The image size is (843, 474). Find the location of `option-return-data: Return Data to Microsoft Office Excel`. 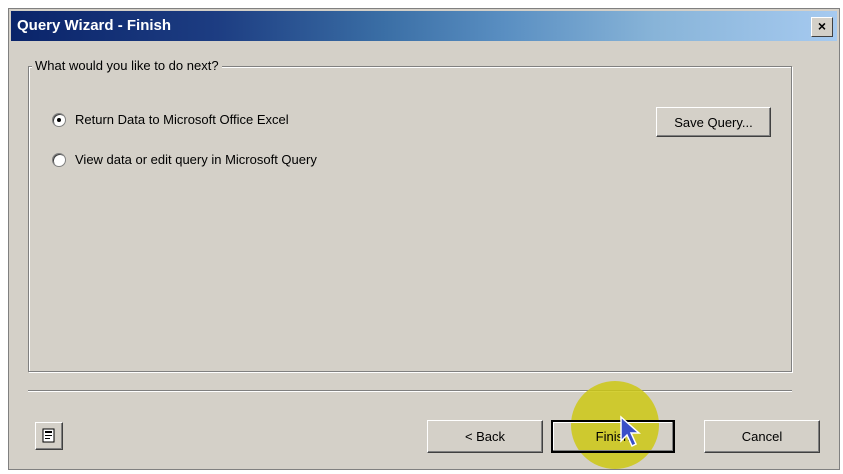

option-return-data: Return Data to Microsoft Office Excel is located at coordinates (170, 119).